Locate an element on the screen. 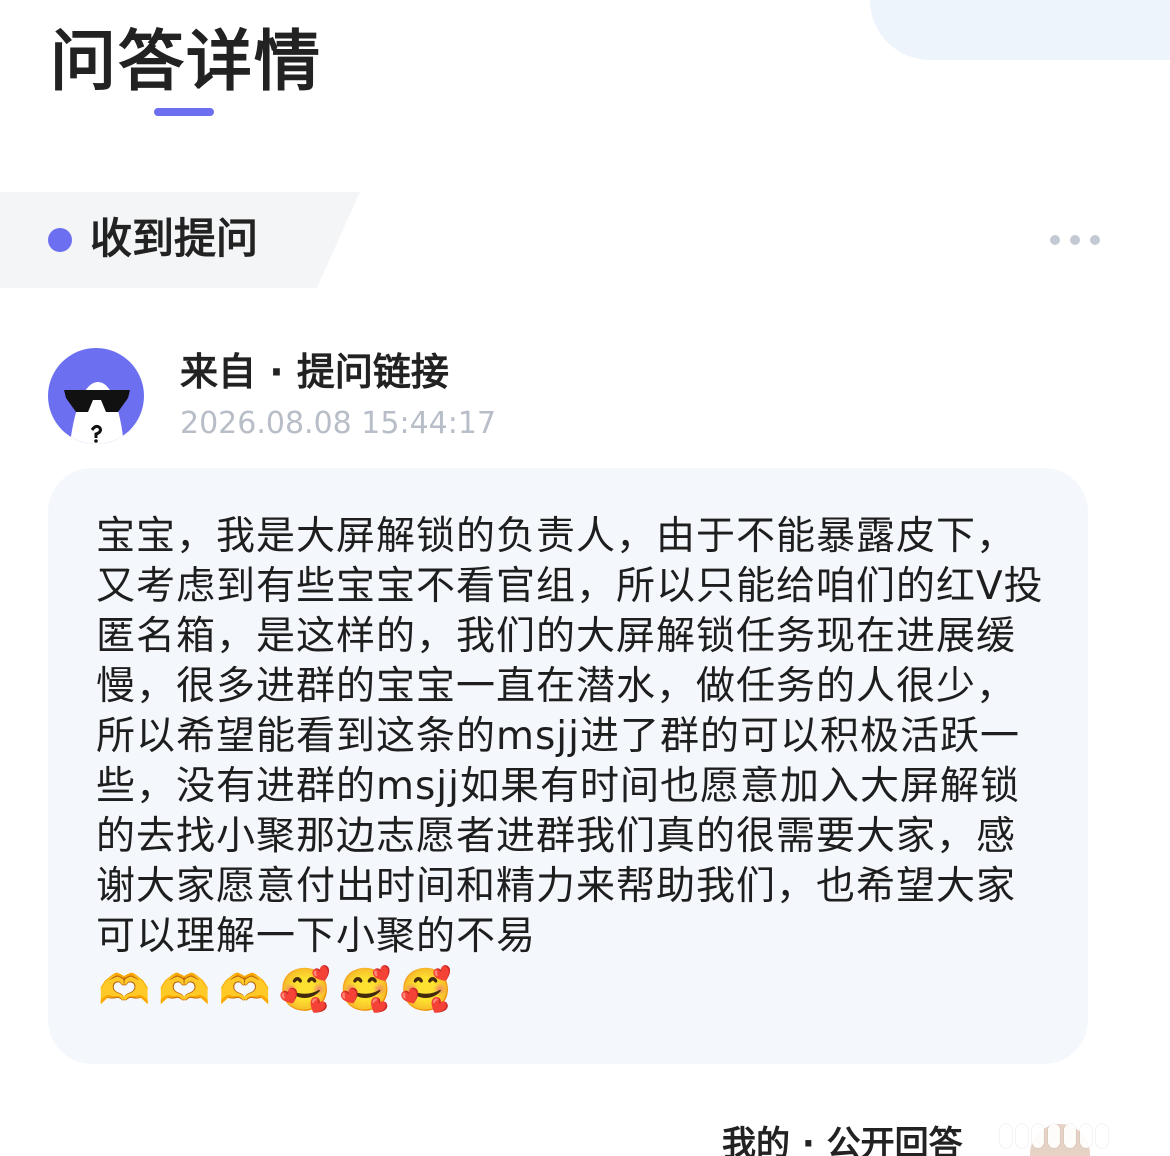 The image size is (1170, 1156). answer-label: 我的 · 公开回答 is located at coordinates (842, 1140).